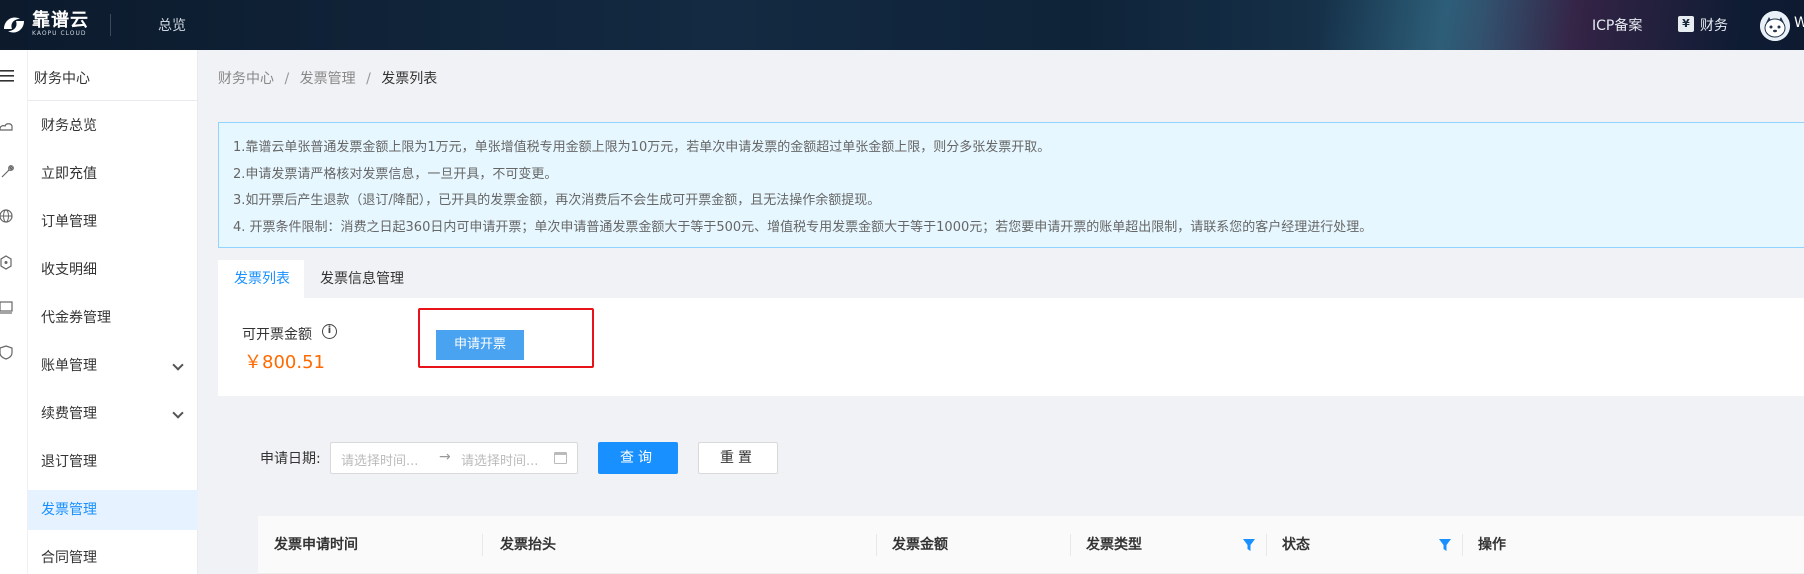  I want to click on icon-strip, so click(14, 312).